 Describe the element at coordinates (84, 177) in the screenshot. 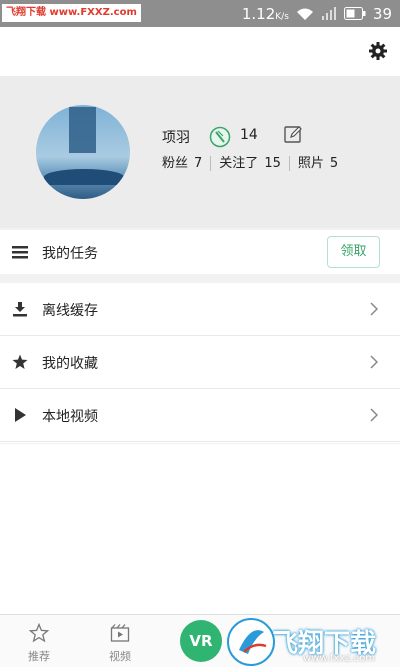

I see `avatar-hill` at that location.